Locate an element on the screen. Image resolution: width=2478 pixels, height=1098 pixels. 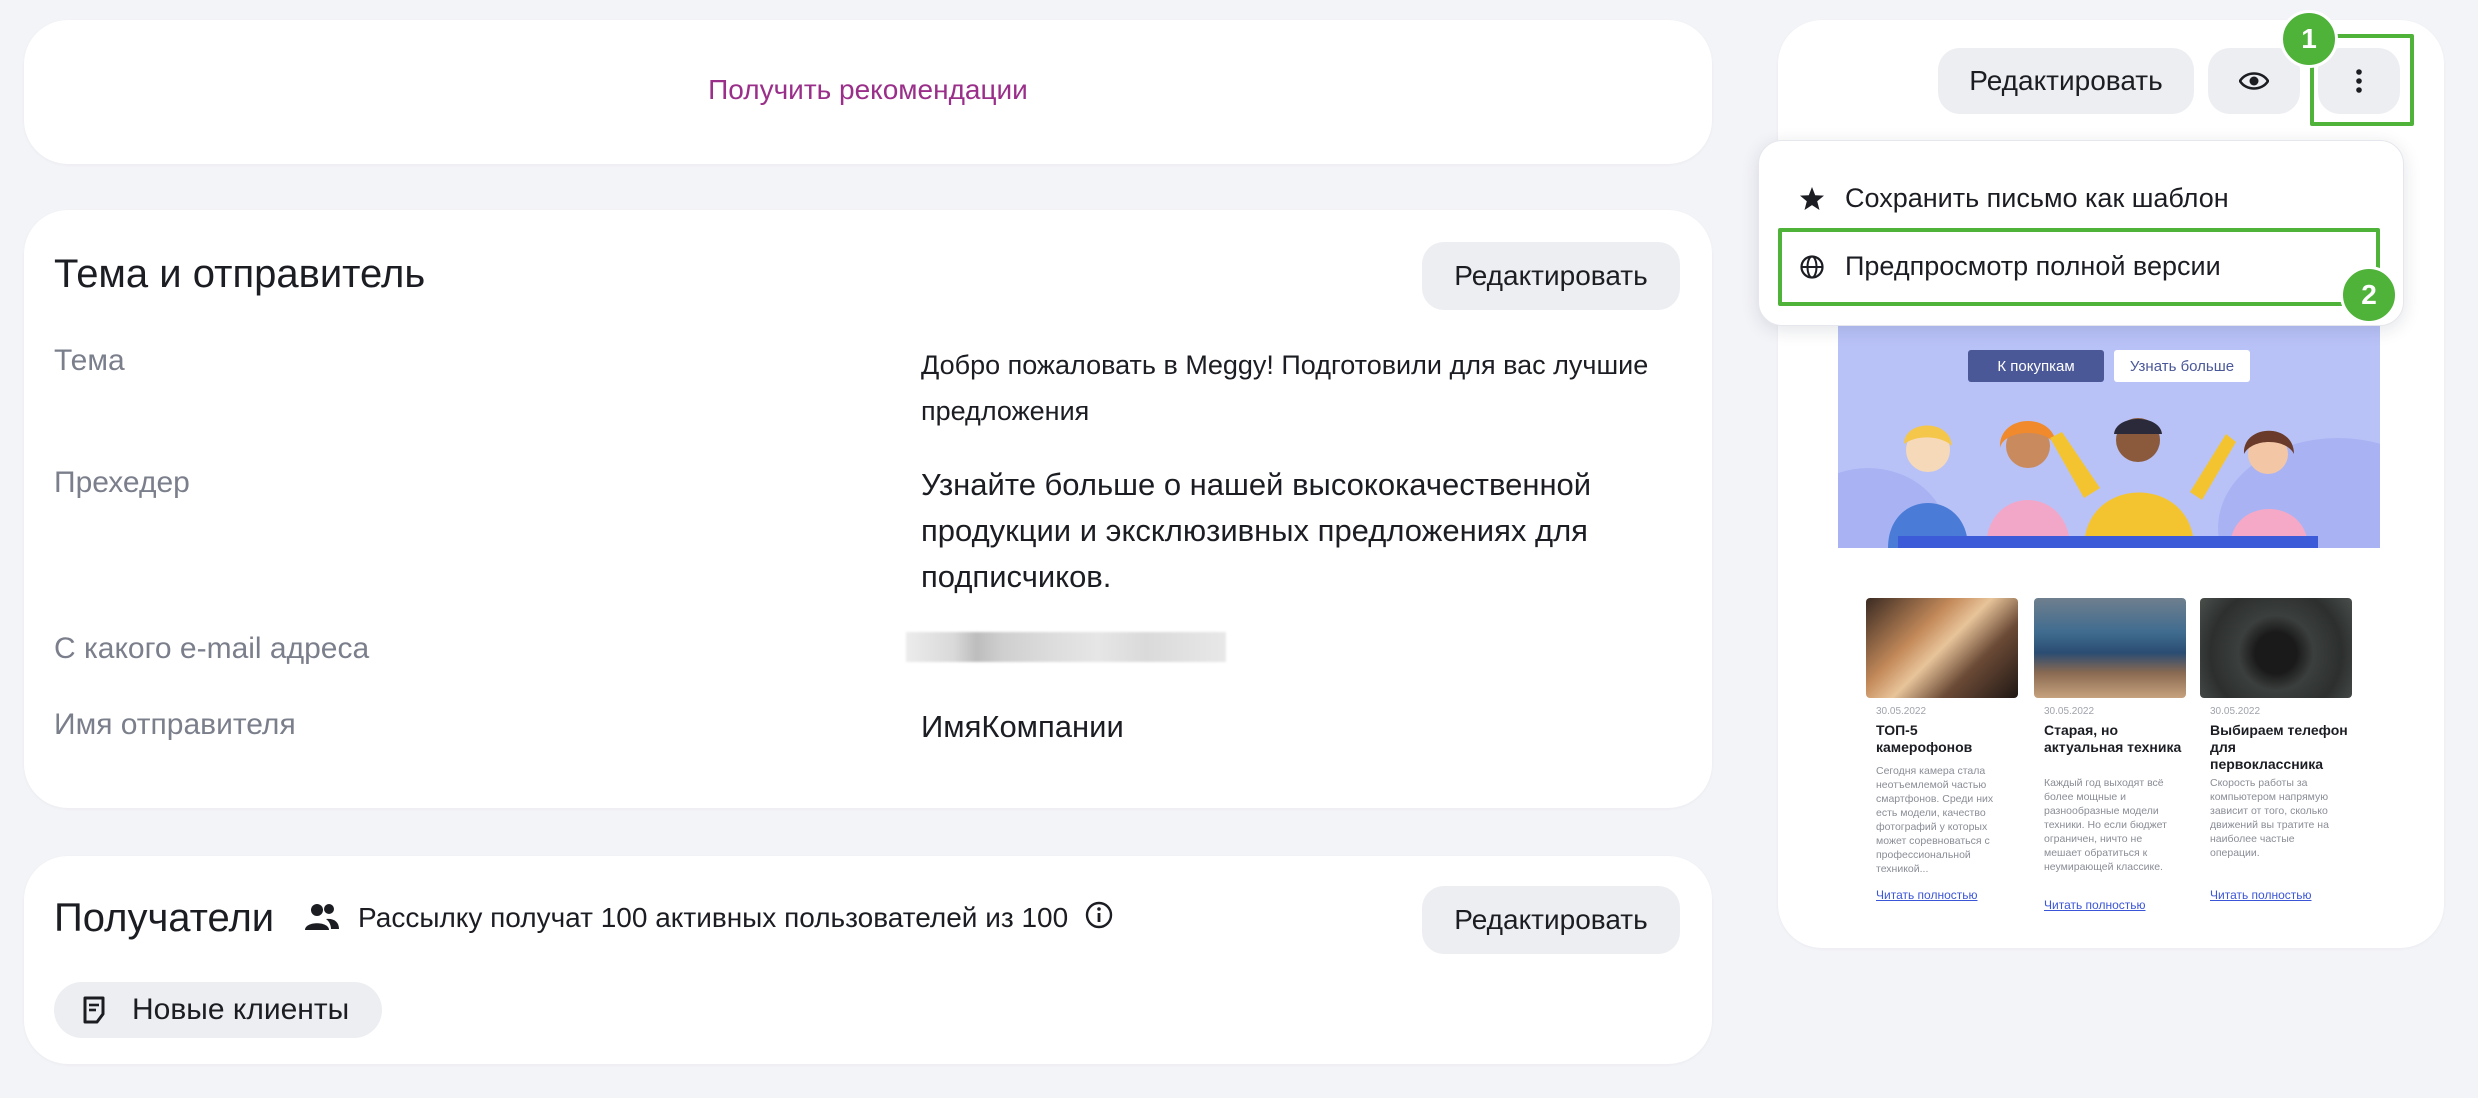
menu-item-save-template: Сохранить письмо как шаблон is located at coordinates (2014, 198).